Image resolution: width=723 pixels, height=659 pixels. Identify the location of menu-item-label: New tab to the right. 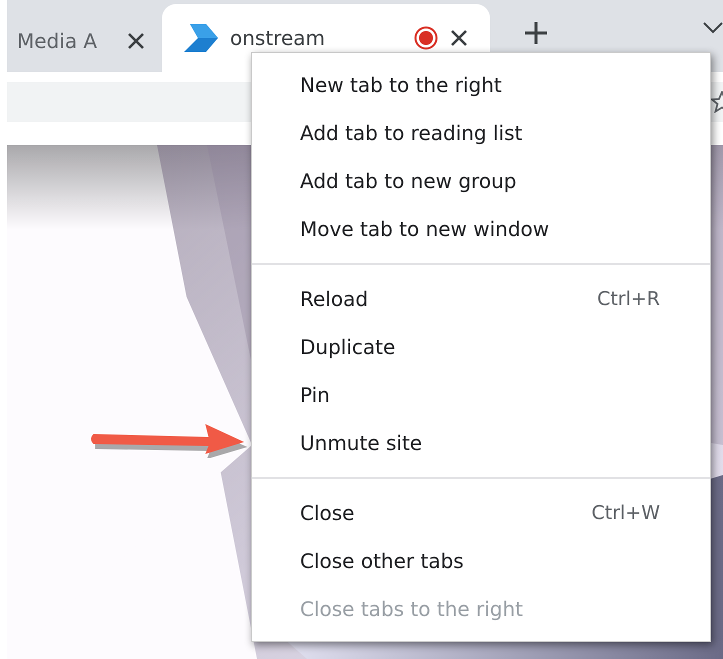
(401, 85).